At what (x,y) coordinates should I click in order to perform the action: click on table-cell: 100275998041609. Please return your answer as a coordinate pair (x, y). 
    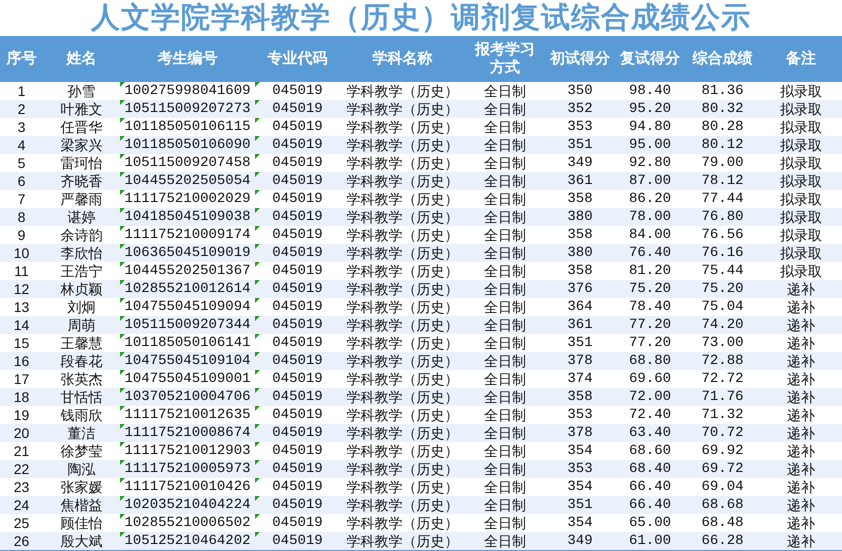
    Looking at the image, I should click on (187, 91).